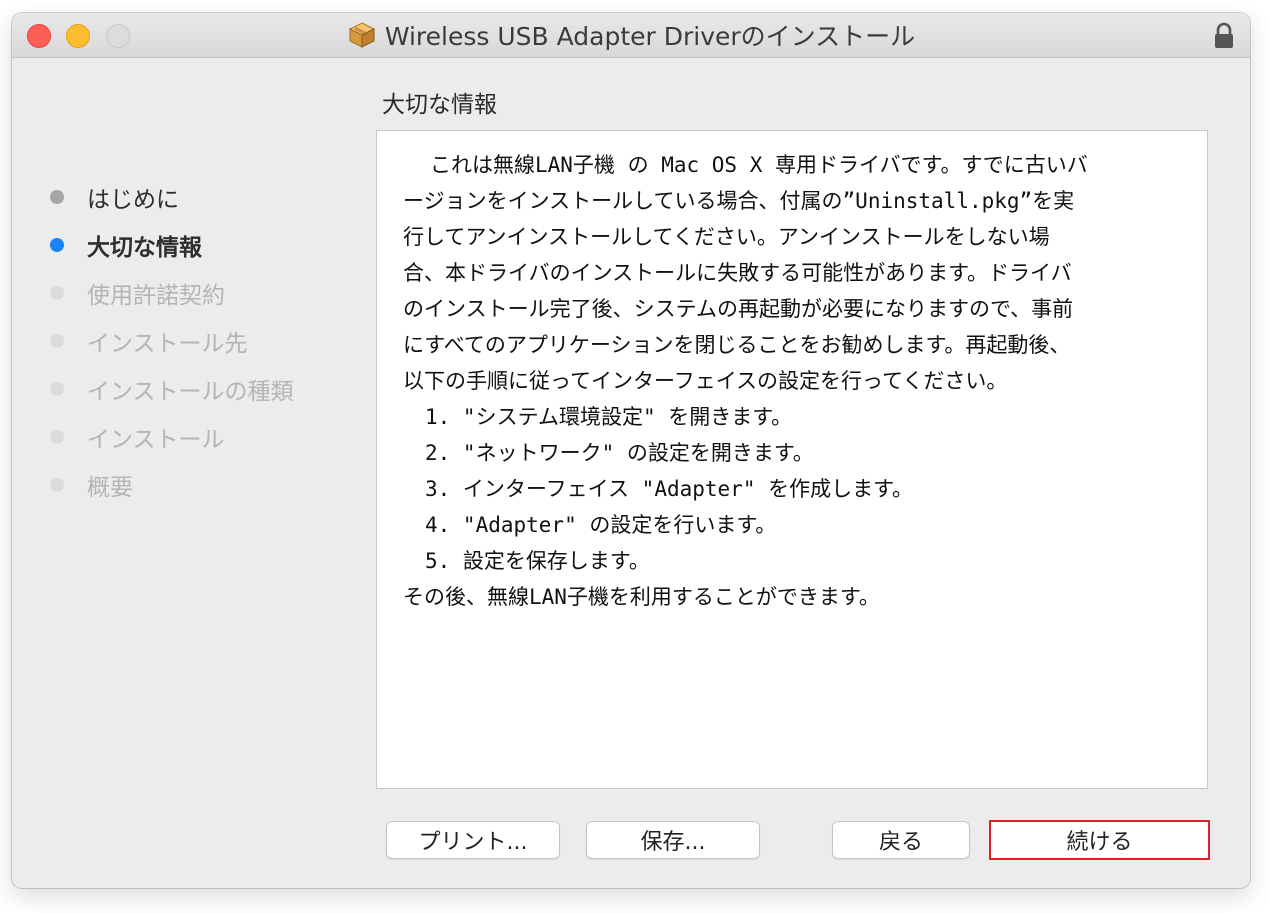 The width and height of the screenshot is (1269, 913). What do you see at coordinates (726, 237) in the screenshot?
I see `text-line: 行してアンインストールしてください。アンインストールをしない場` at bounding box center [726, 237].